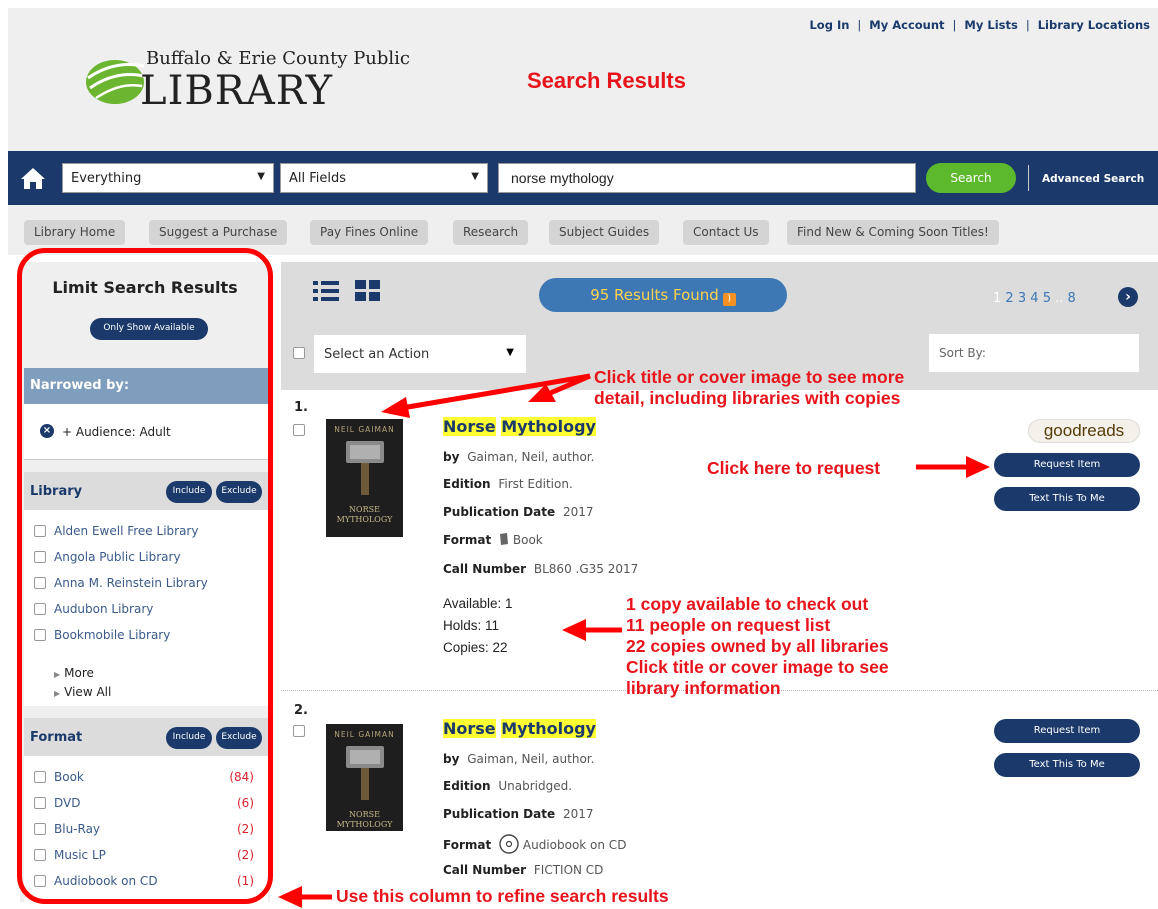  I want to click on copies-count: Copies: 22, so click(475, 647).